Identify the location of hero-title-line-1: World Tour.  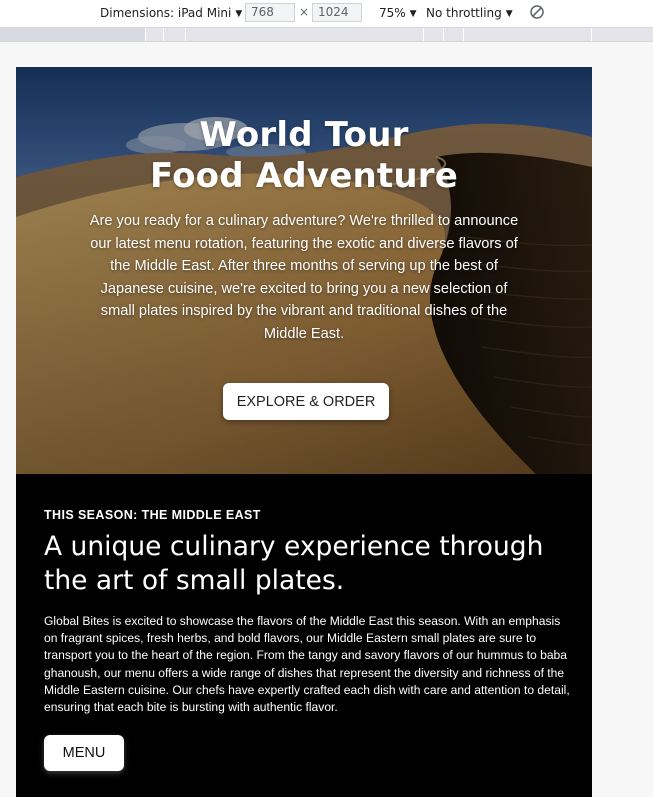
(304, 135).